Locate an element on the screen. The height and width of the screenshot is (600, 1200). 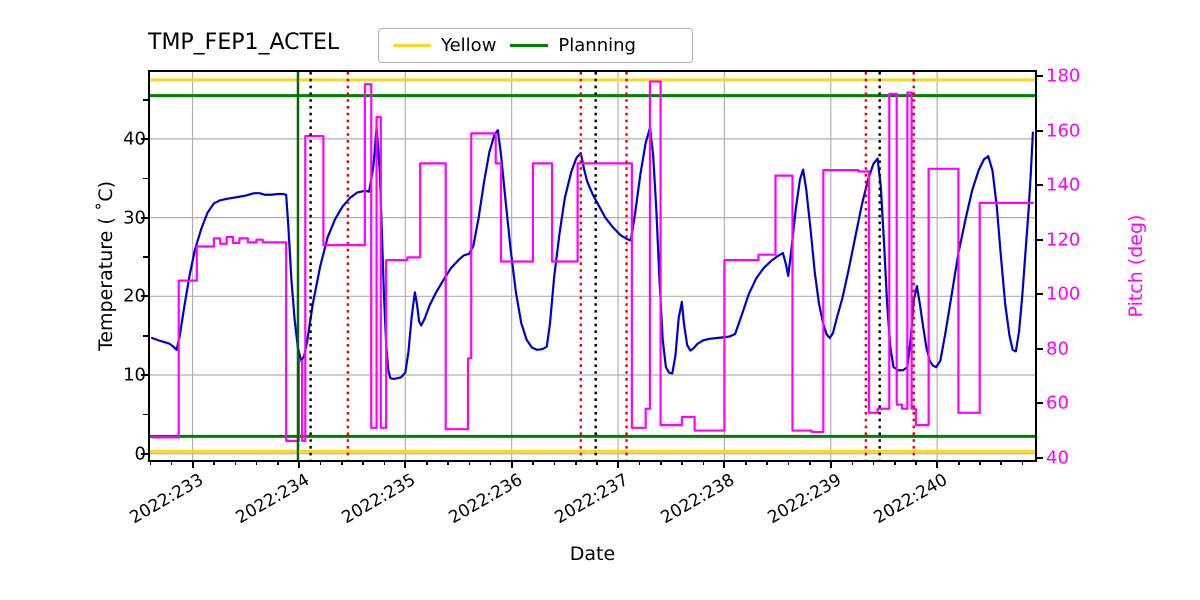
x-tick-label: 2022:234 is located at coordinates (272, 499).